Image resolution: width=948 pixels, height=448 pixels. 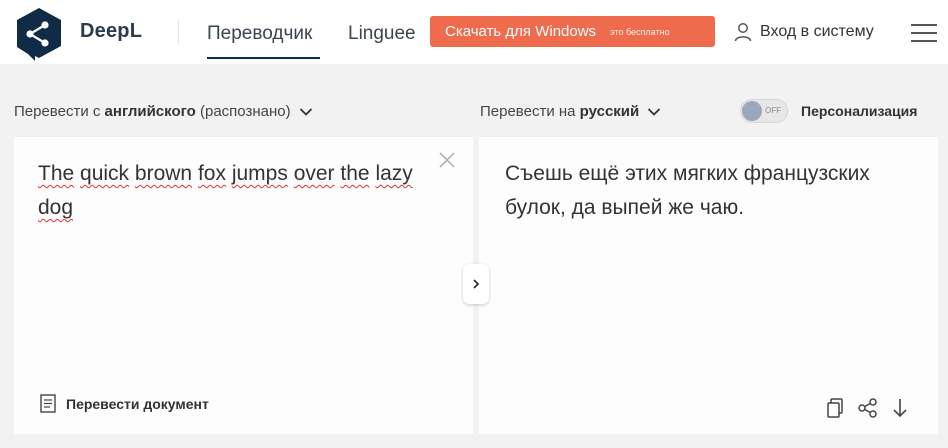 I want to click on target-language-name: русский, so click(x=609, y=111).